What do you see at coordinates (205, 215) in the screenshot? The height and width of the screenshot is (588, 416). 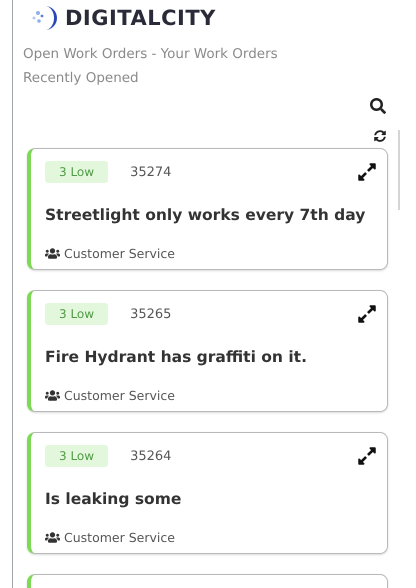 I see `order-summary: Streetlight only works every 7th day` at bounding box center [205, 215].